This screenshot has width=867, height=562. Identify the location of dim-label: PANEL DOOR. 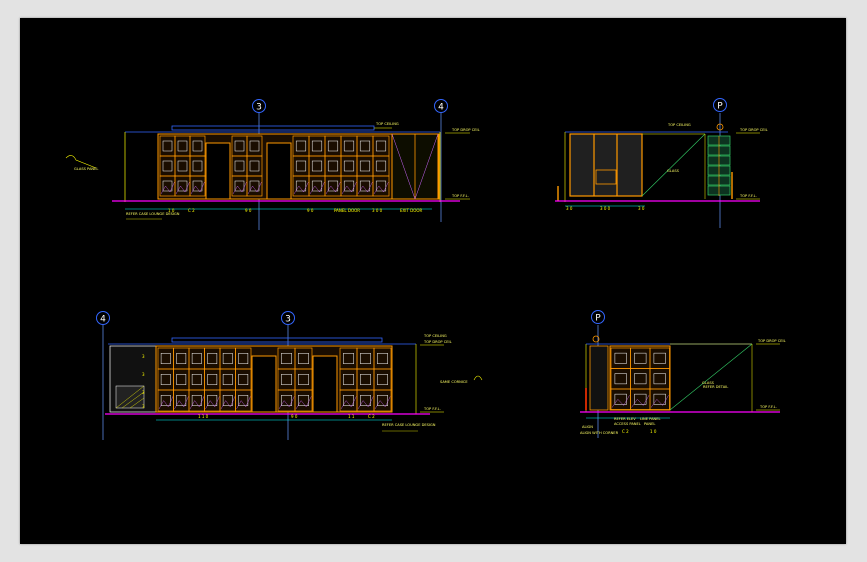
(347, 210).